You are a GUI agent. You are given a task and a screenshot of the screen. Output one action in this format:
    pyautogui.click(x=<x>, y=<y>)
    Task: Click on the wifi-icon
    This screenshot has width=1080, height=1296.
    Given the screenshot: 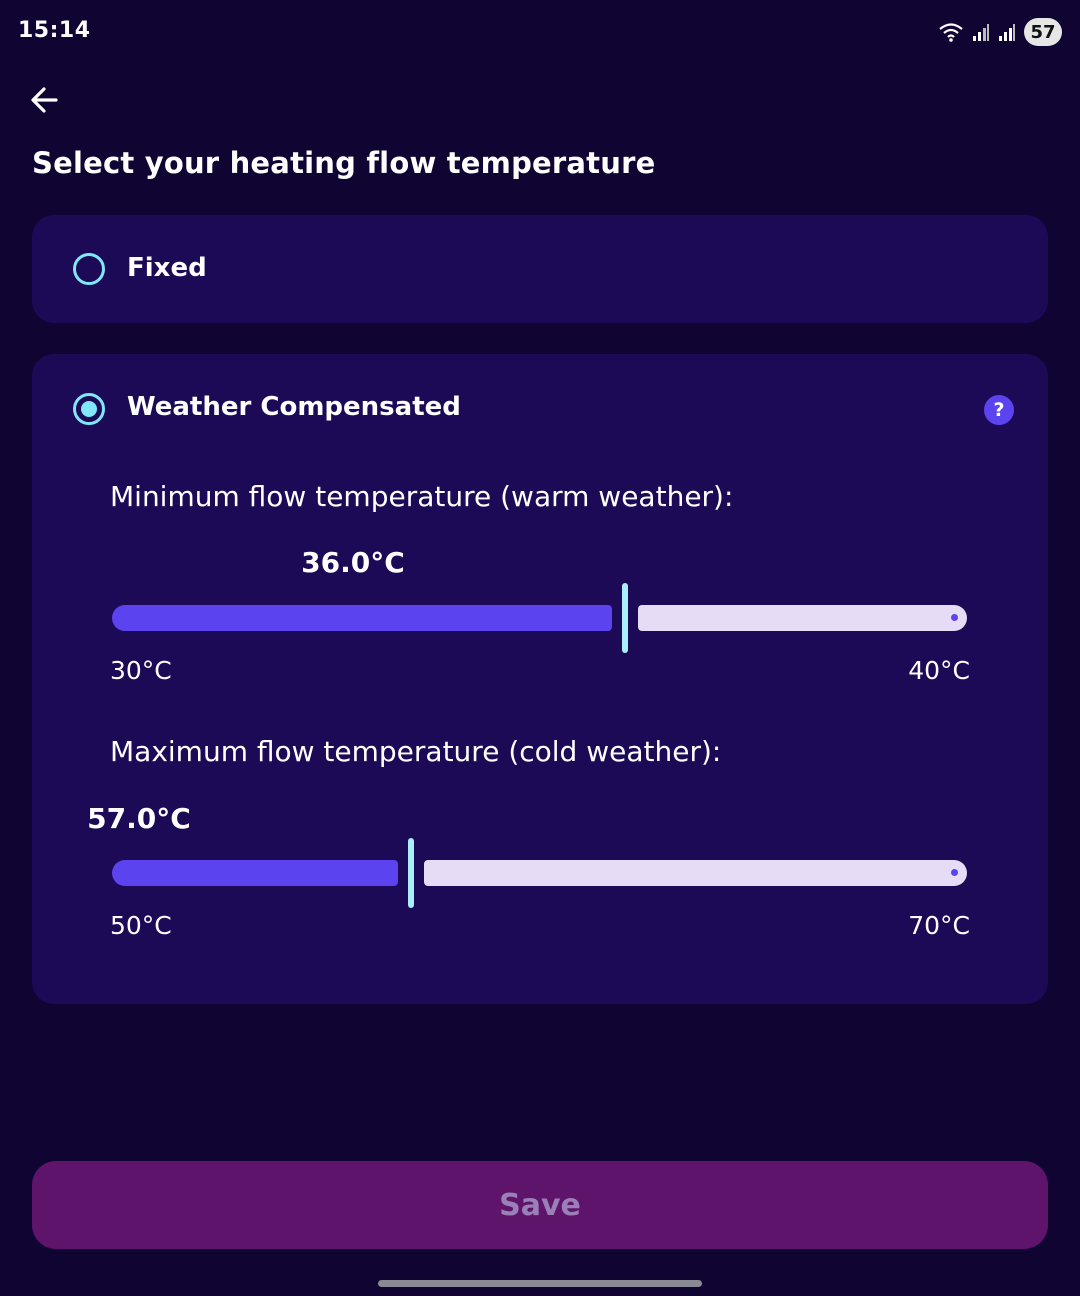 What is the action you would take?
    pyautogui.click(x=951, y=32)
    